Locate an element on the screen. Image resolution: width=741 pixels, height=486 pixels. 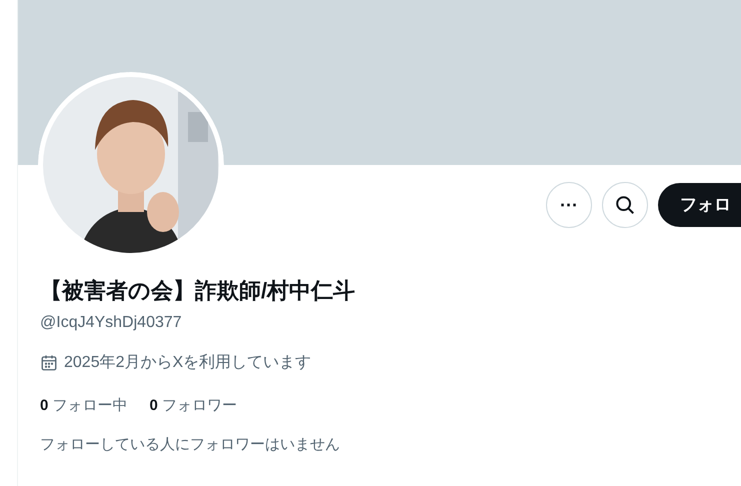
followers-note: フォローしている人にフォロワーはいません is located at coordinates (190, 444).